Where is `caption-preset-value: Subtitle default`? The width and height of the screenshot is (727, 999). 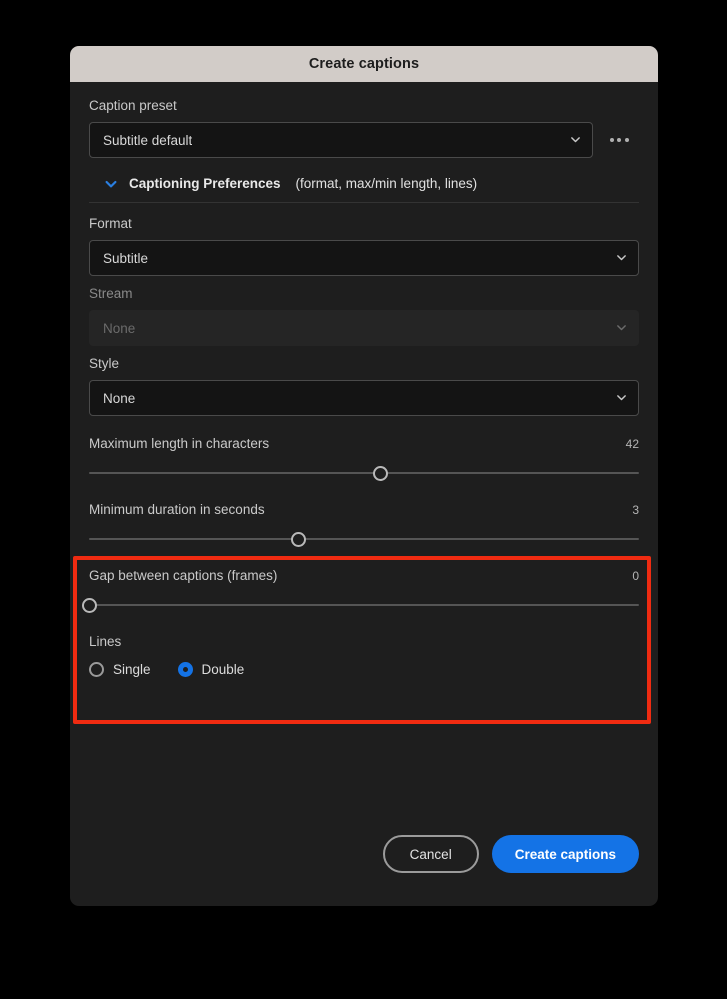 caption-preset-value: Subtitle default is located at coordinates (148, 140).